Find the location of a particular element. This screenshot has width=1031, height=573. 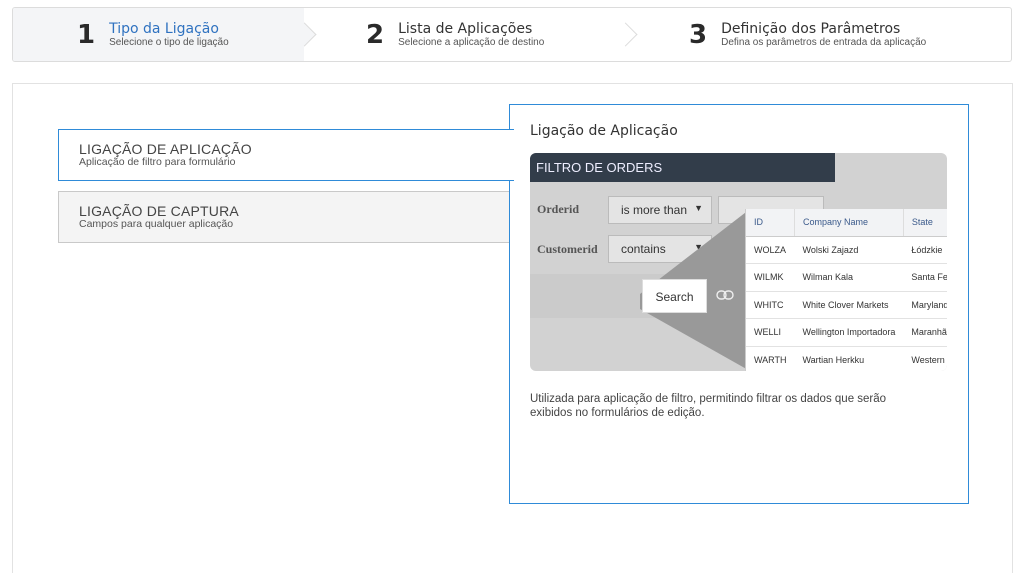

cell-id: WOLZA is located at coordinates (770, 250).